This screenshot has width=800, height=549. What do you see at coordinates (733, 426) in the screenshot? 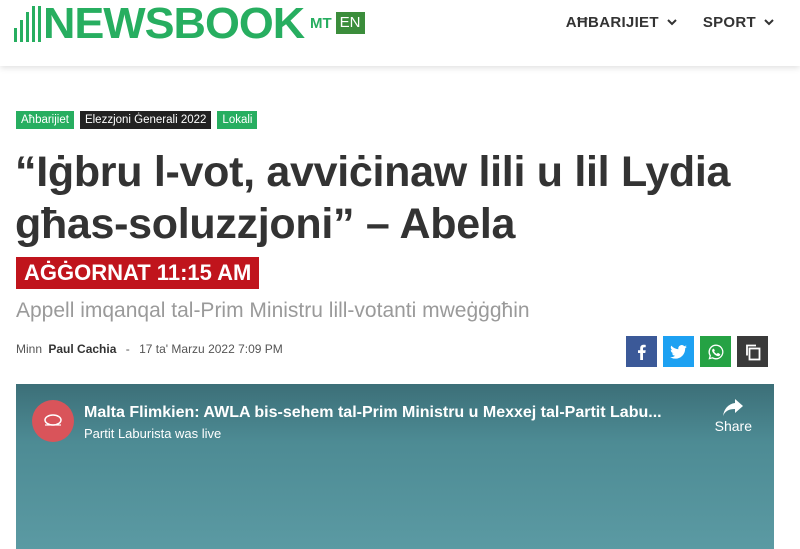
I see `video-share-label: Share` at bounding box center [733, 426].